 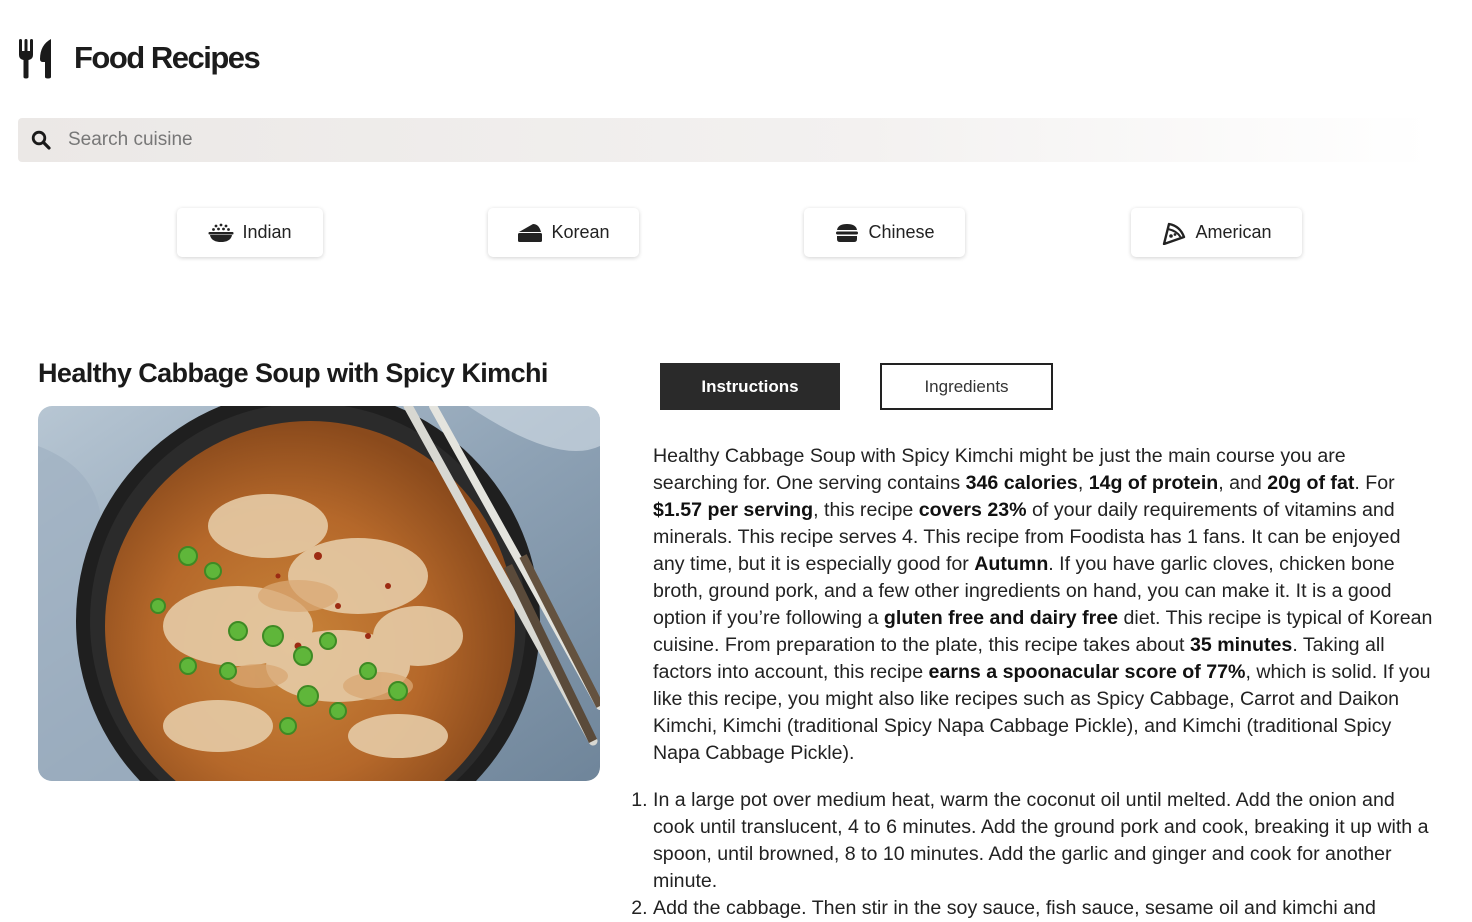 I want to click on tab-instructions: Instructions, so click(x=750, y=386).